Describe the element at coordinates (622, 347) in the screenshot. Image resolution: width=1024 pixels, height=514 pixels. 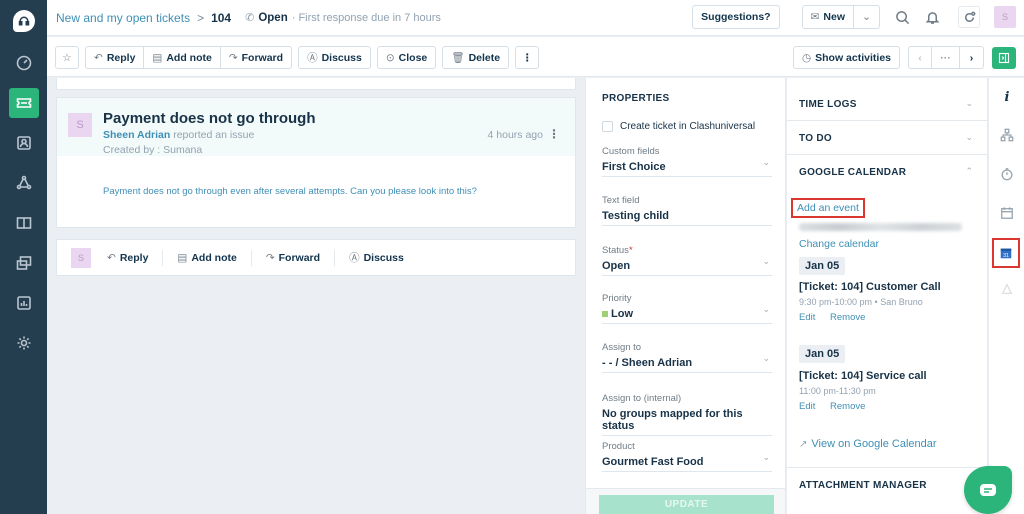
I see `field-label: Assign to` at that location.